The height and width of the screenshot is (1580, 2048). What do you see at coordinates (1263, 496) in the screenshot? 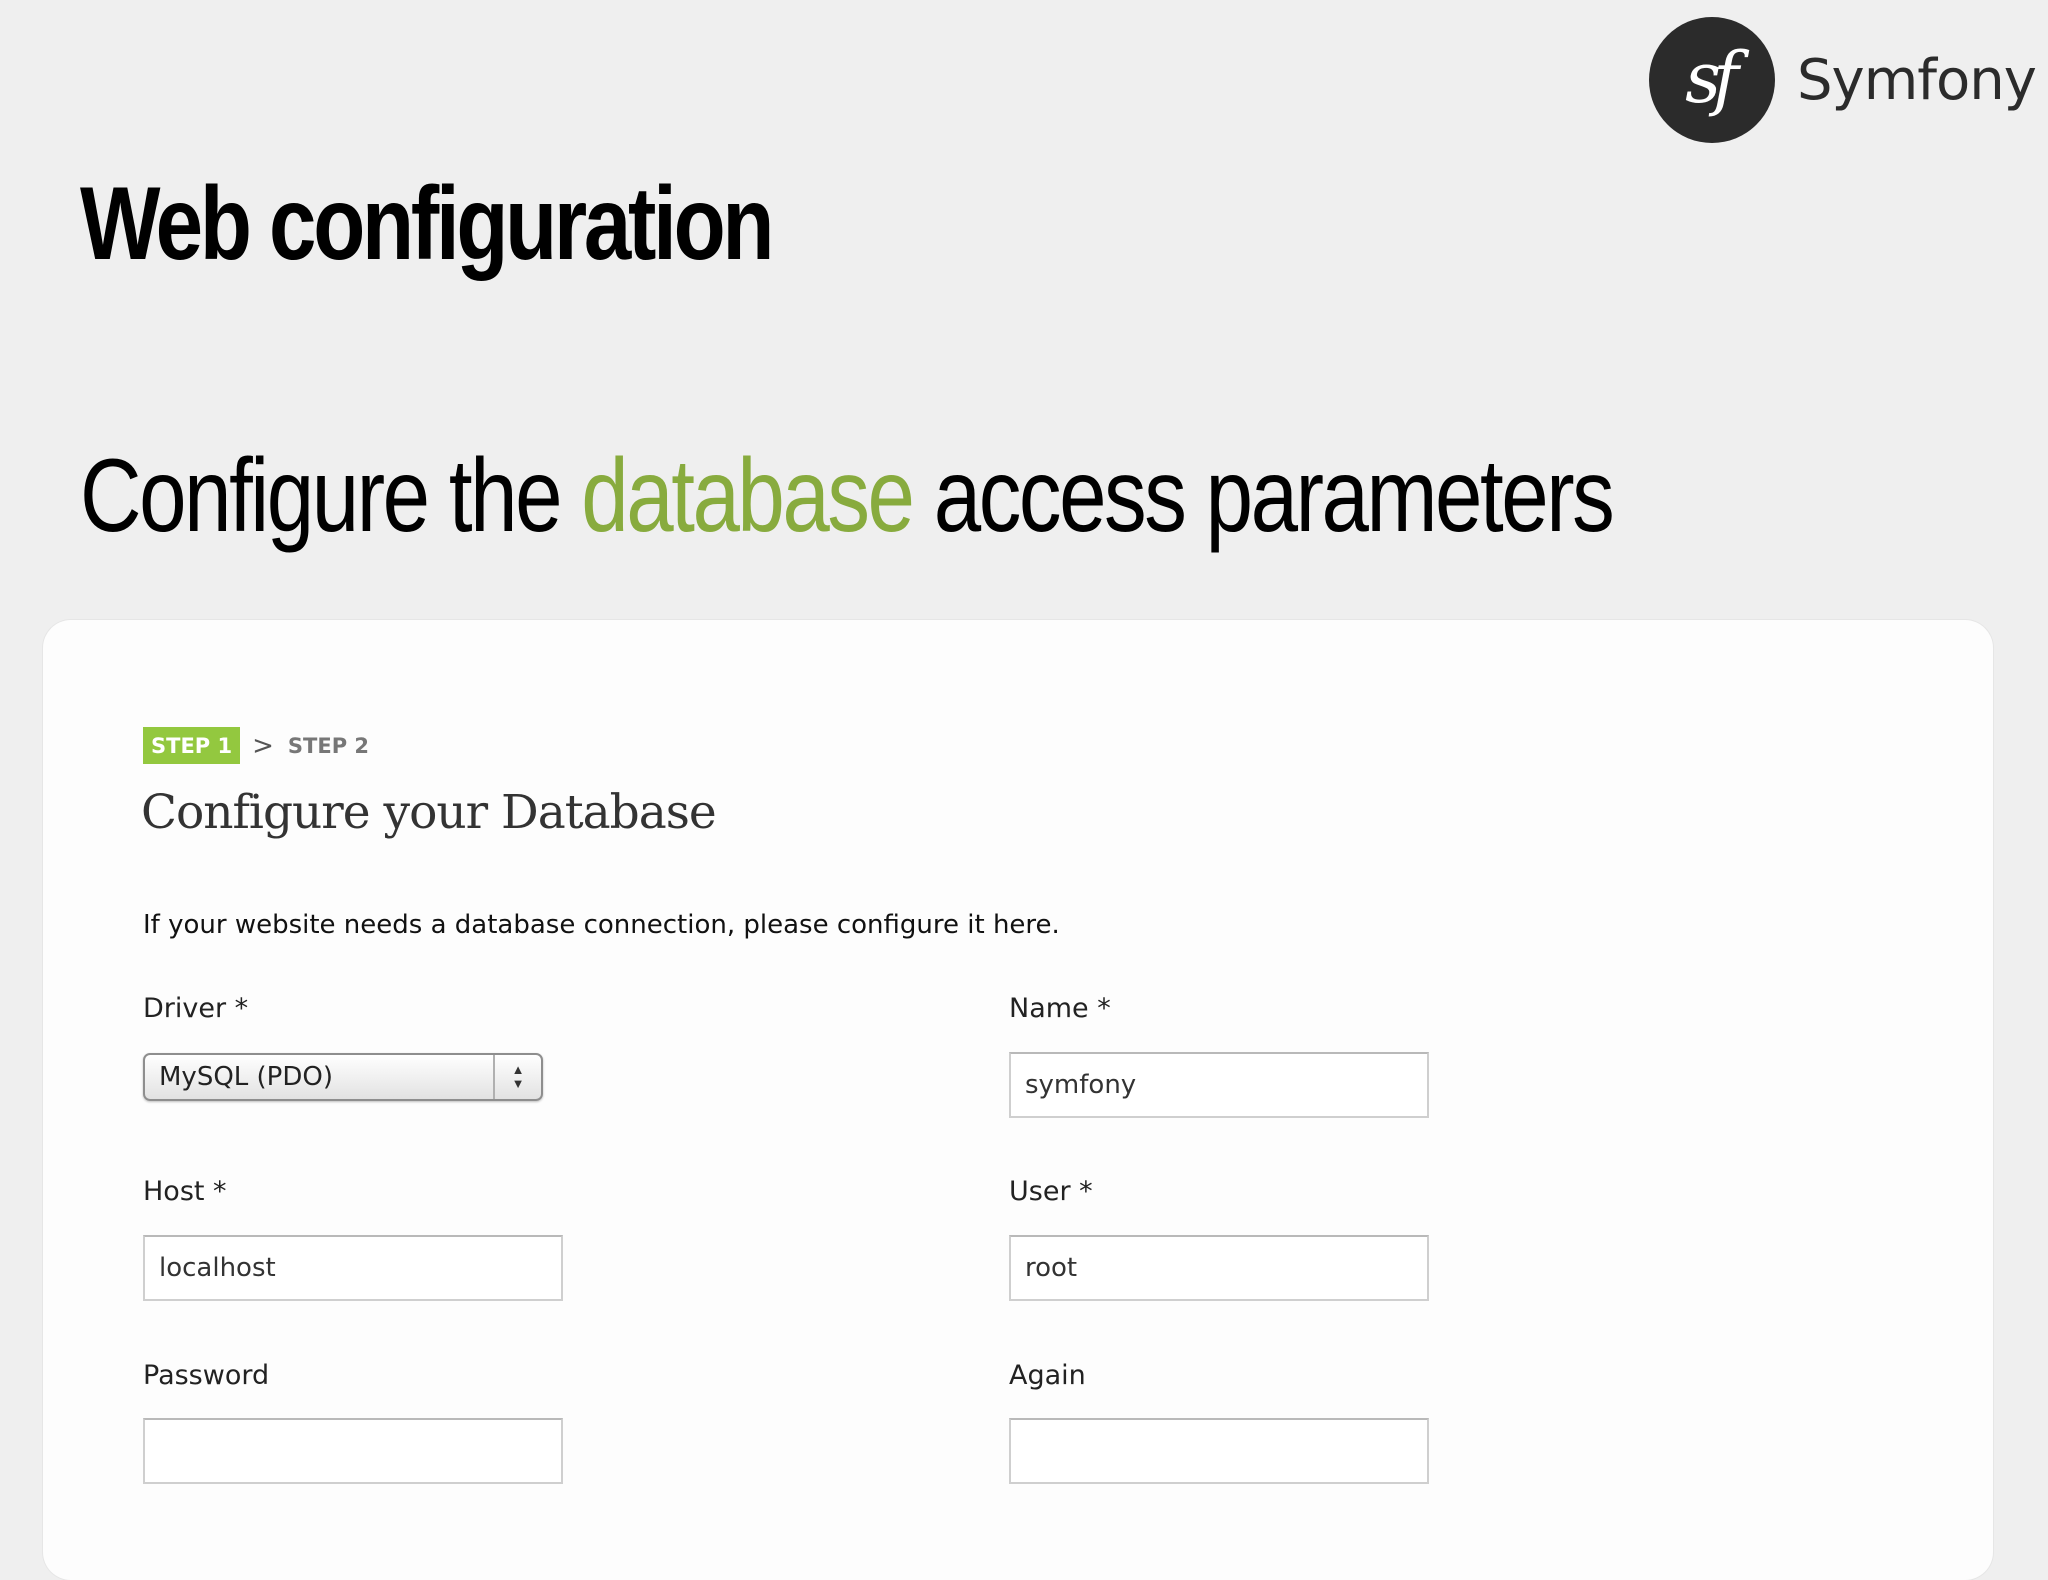
I see `subtitle-text-end: access parameters` at bounding box center [1263, 496].